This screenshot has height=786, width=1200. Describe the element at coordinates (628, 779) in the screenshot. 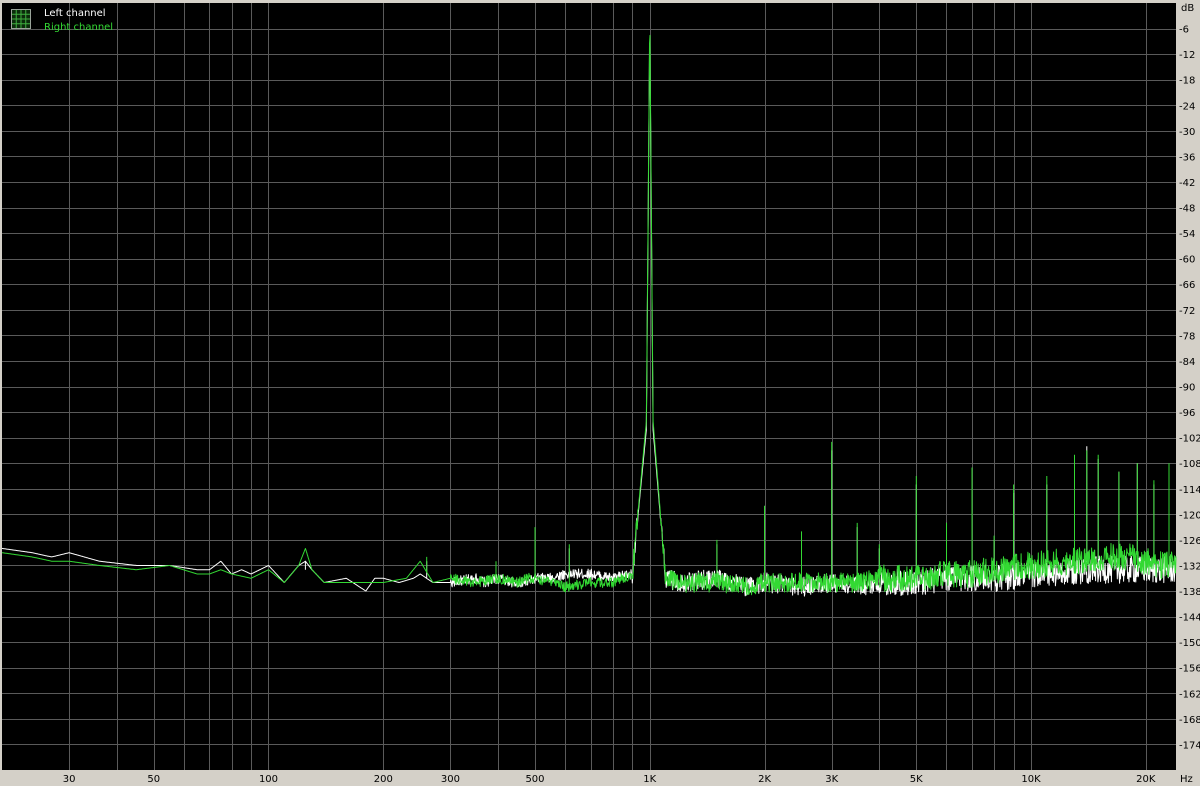

I see `x-axis: Hz 30 50 100 200 300 500 1K 2K 3K 5K 10K 20K` at that location.